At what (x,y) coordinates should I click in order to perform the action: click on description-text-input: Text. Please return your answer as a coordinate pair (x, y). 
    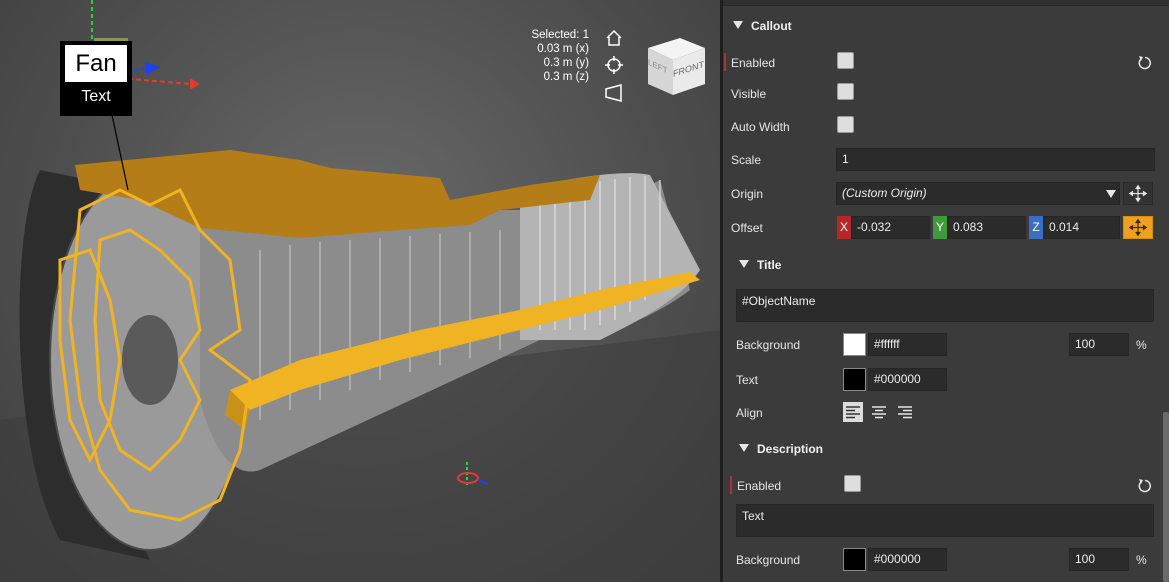
    Looking at the image, I should click on (945, 520).